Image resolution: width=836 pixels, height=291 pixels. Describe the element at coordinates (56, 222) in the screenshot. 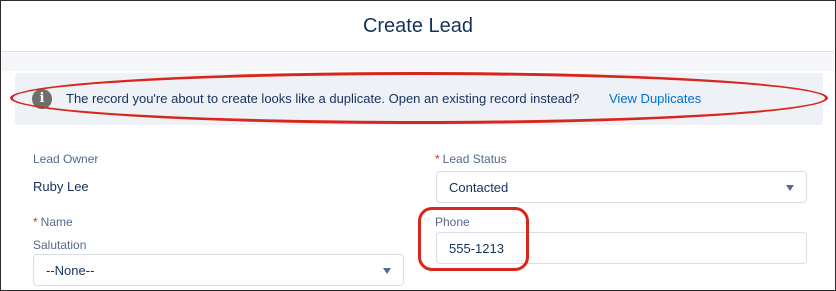

I see `name-label-text: Name` at that location.